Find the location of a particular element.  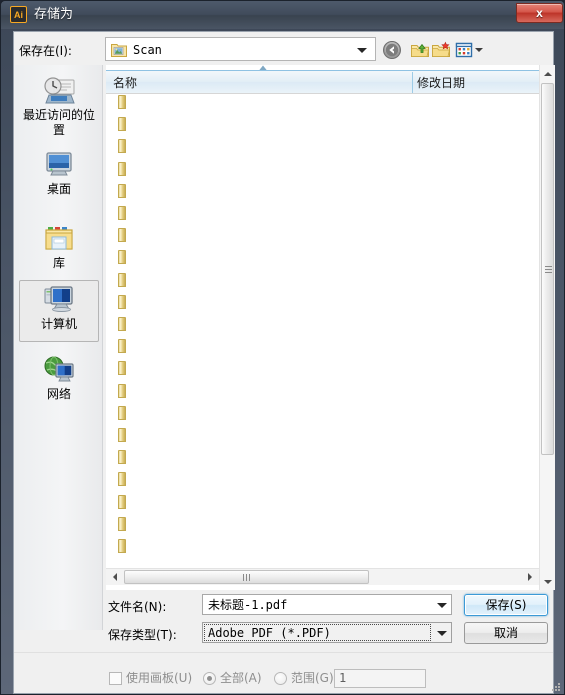

range-all-radio is located at coordinates (209, 678).